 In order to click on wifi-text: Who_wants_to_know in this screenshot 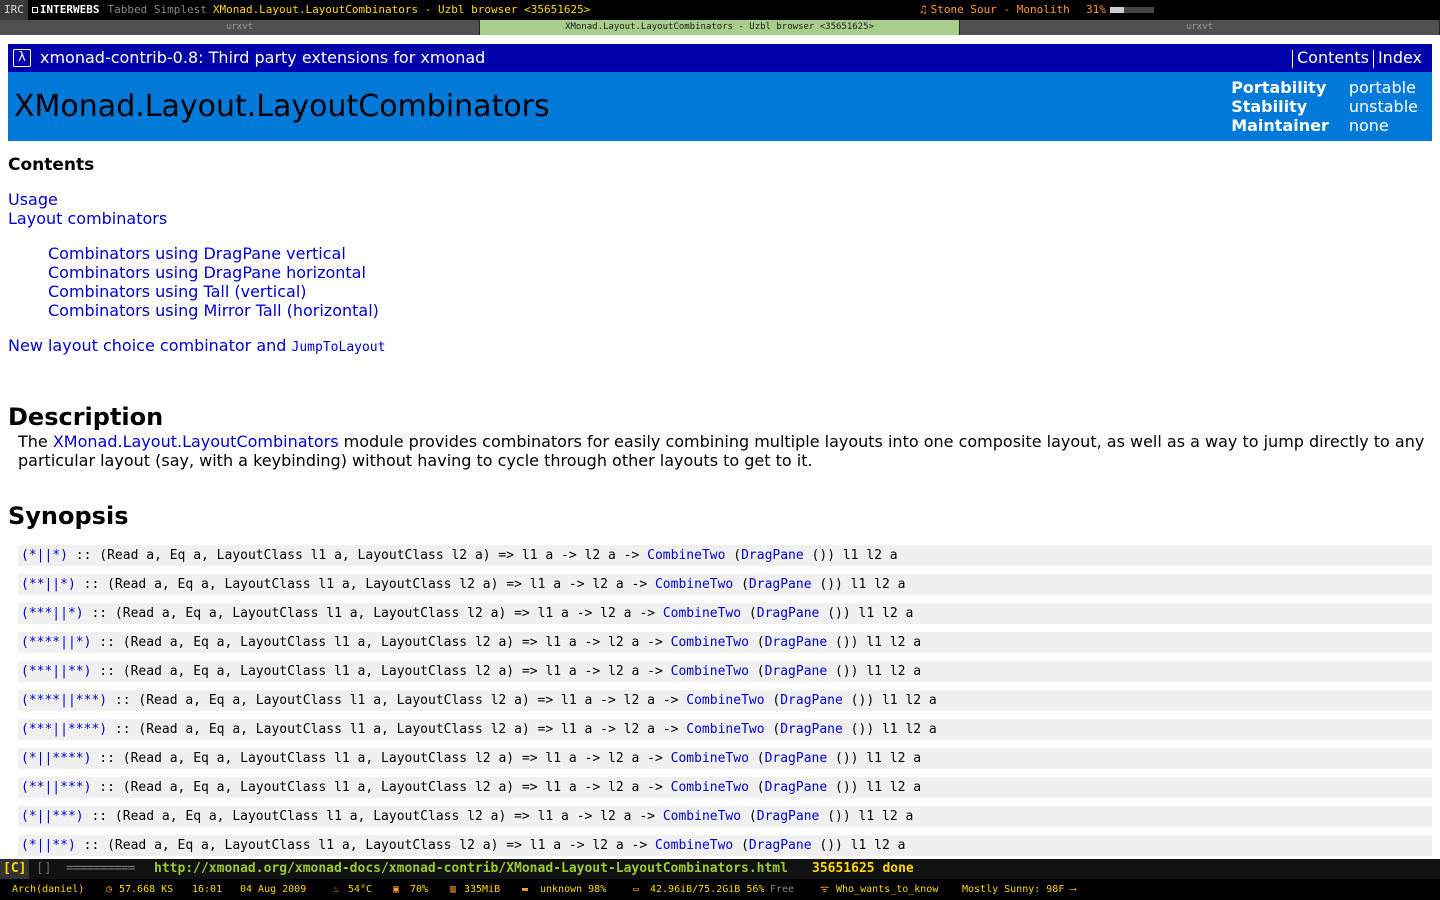, I will do `click(887, 889)`.